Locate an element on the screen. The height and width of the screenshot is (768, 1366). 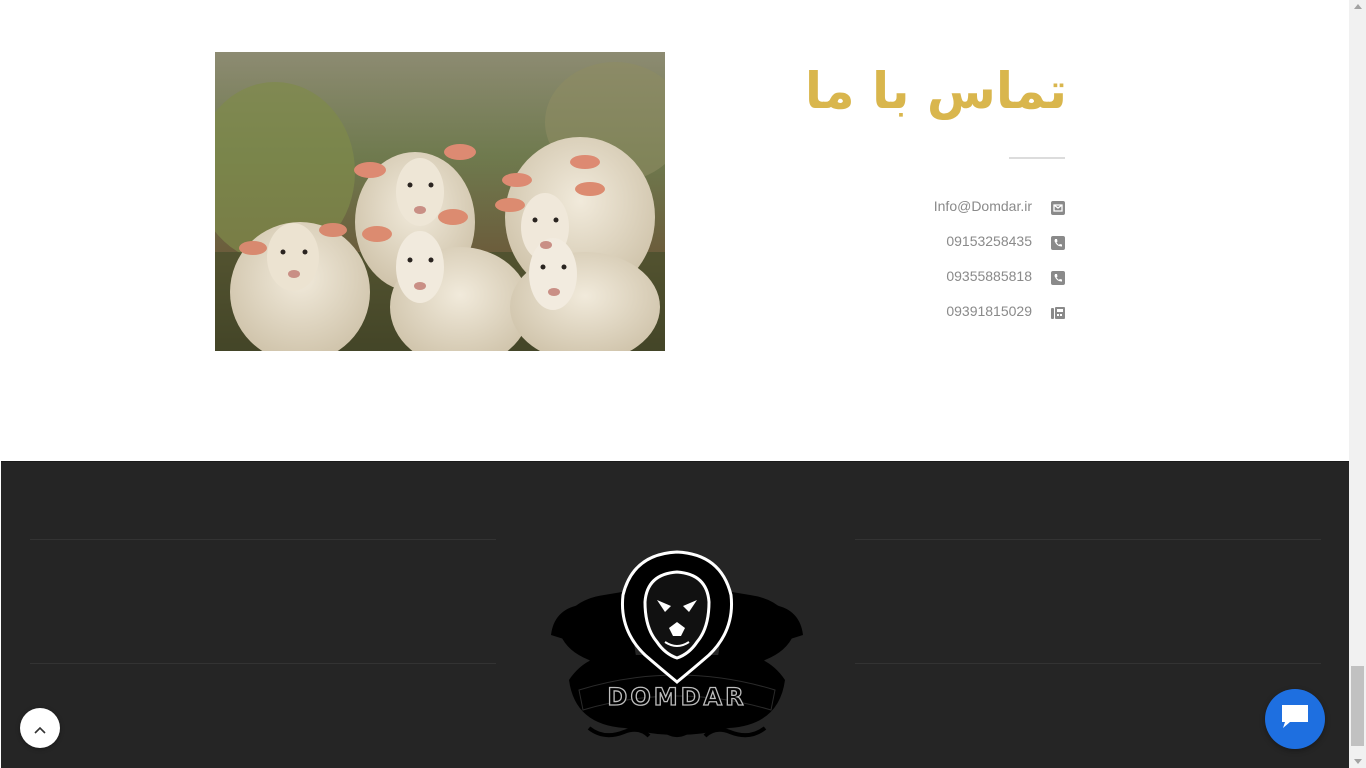
lion-crest-icon: DOMDAR is located at coordinates (677, 647).